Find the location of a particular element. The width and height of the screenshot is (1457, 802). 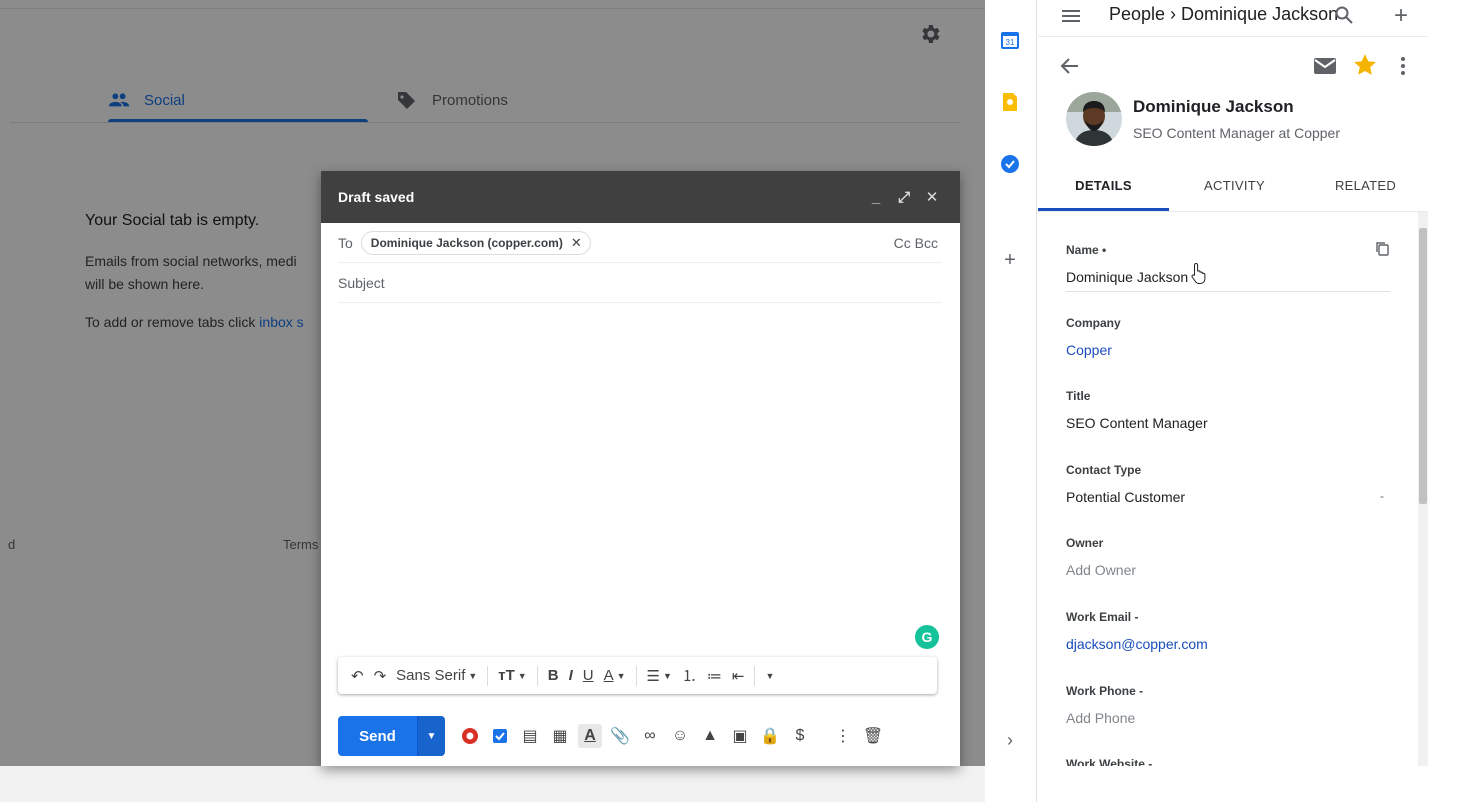

bold-icon: B is located at coordinates (553, 675).